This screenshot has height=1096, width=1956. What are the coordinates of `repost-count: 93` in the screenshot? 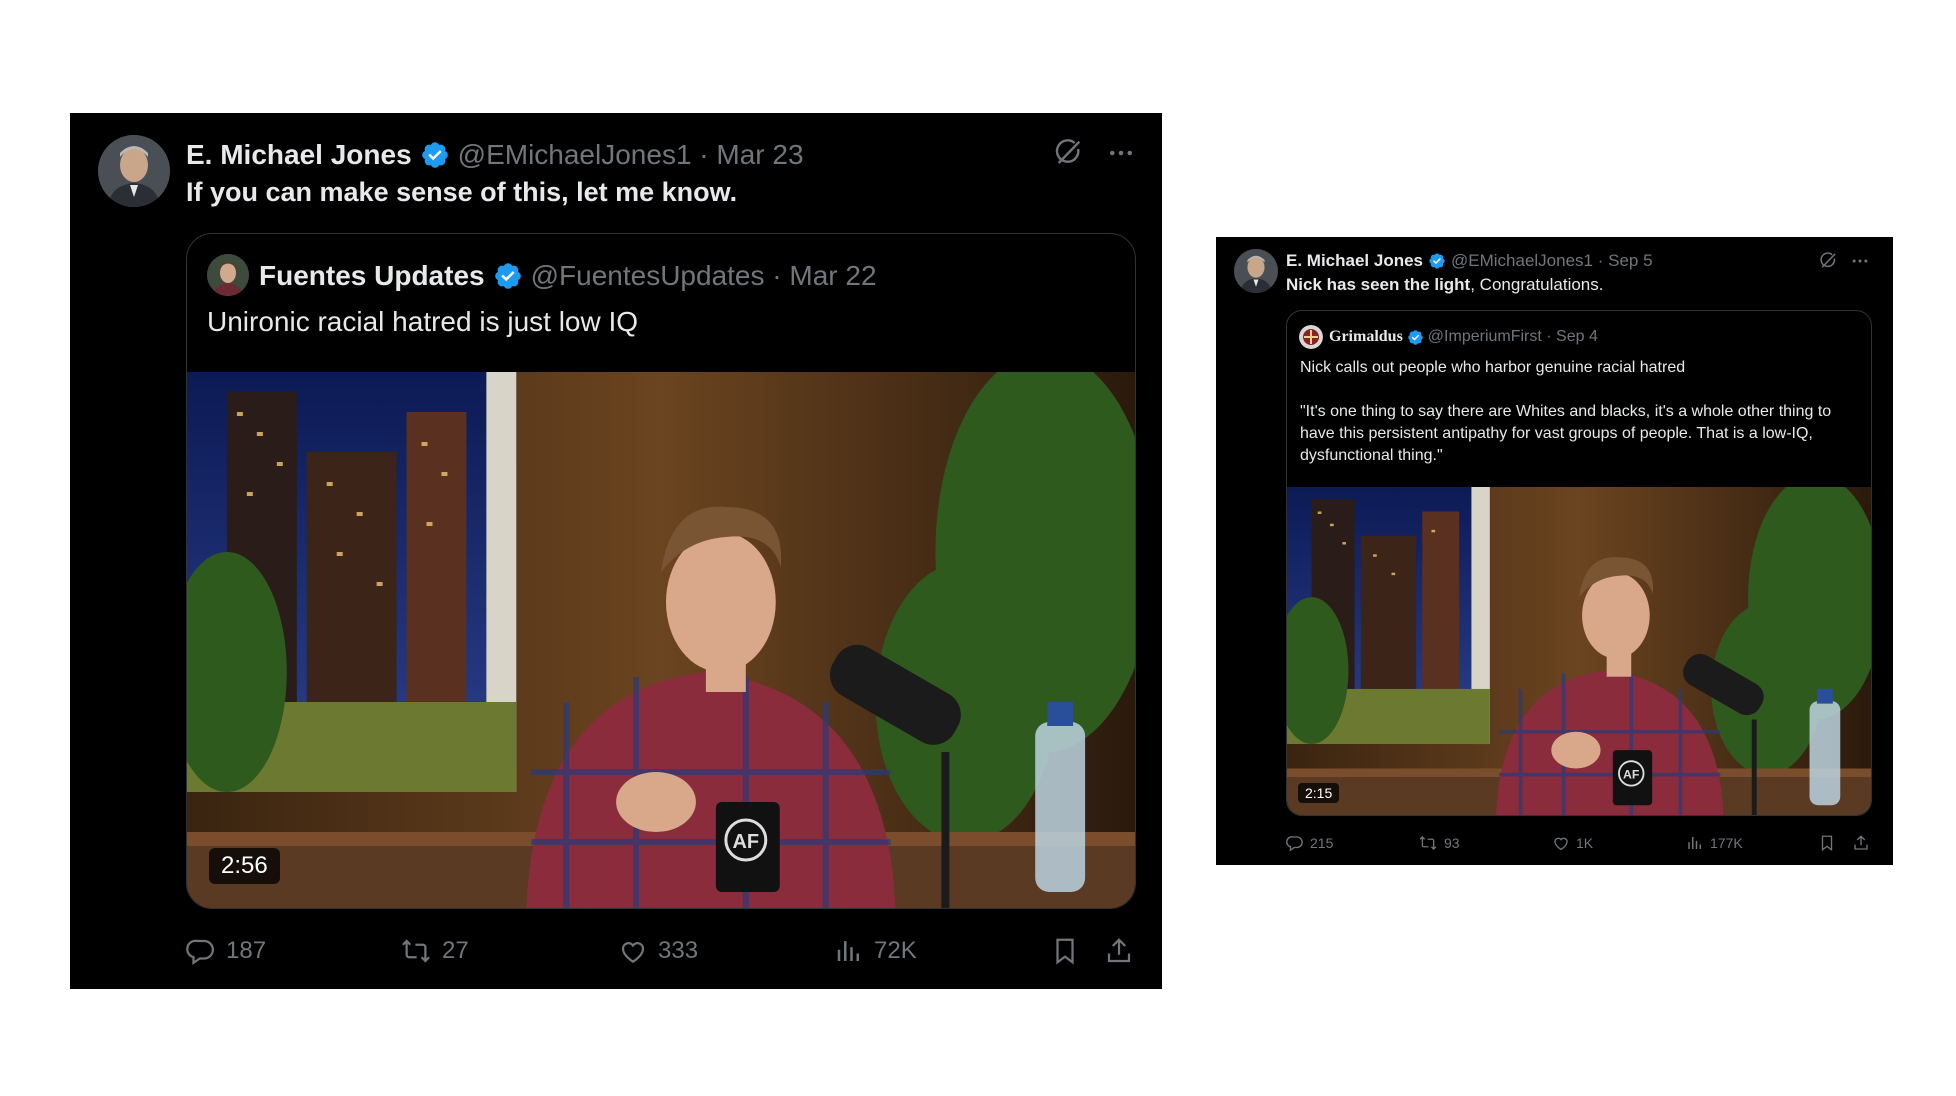 It's located at (1452, 843).